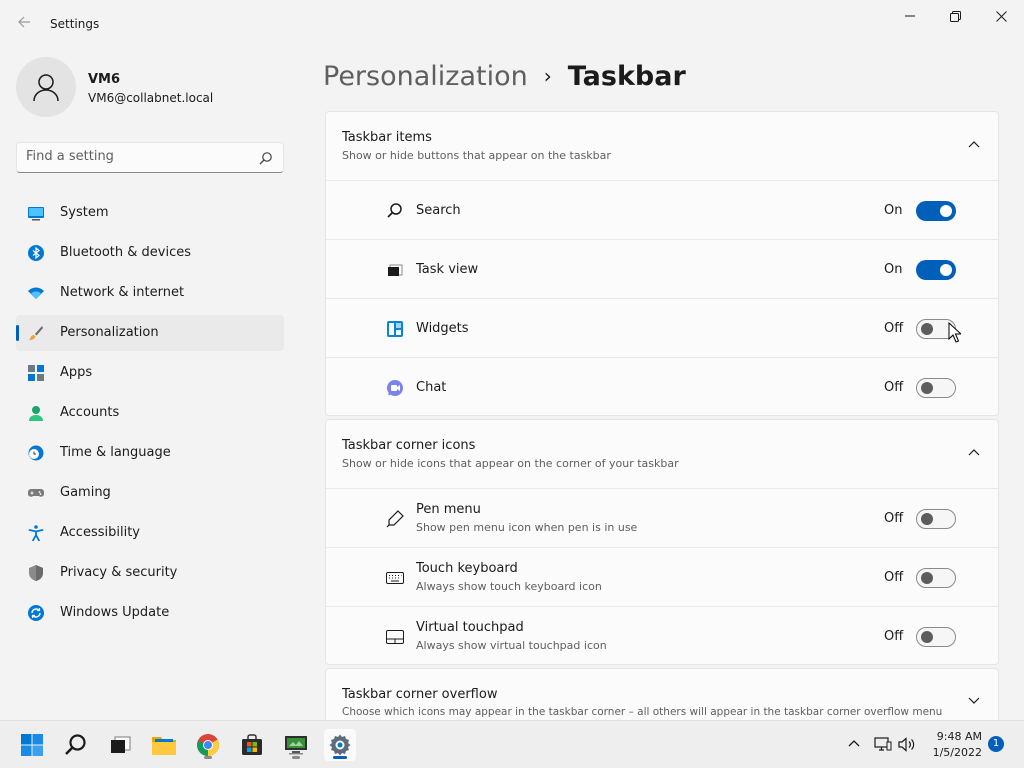 This screenshot has width=1024, height=768. Describe the element at coordinates (448, 509) in the screenshot. I see `setting-label: Pen menu` at that location.